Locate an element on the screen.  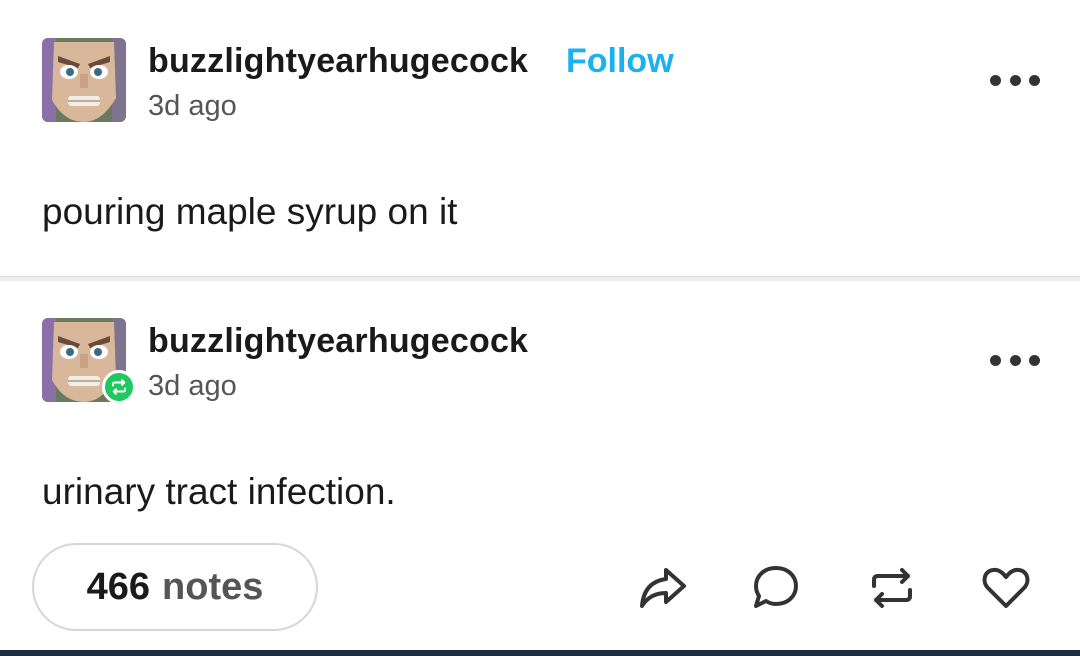
notes-label: notes is located at coordinates (213, 586).